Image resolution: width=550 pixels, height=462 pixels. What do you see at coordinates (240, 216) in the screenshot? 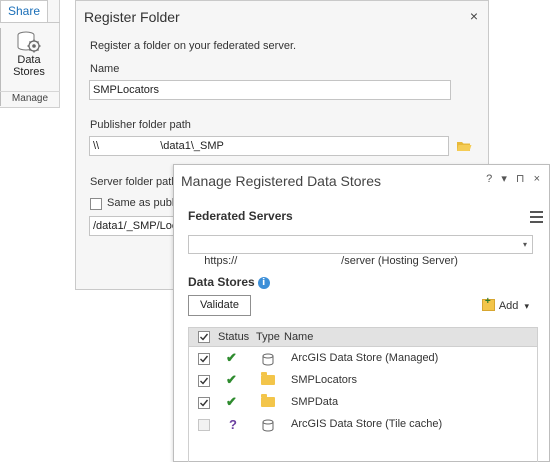
I see `federated-servers-heading: Federated Servers` at bounding box center [240, 216].